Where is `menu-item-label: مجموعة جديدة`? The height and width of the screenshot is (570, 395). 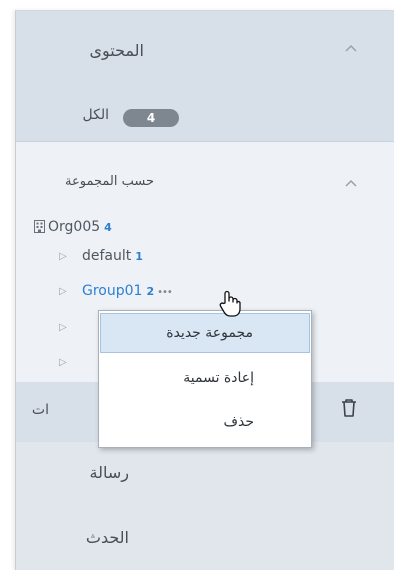
menu-item-label: مجموعة جديدة is located at coordinates (209, 333).